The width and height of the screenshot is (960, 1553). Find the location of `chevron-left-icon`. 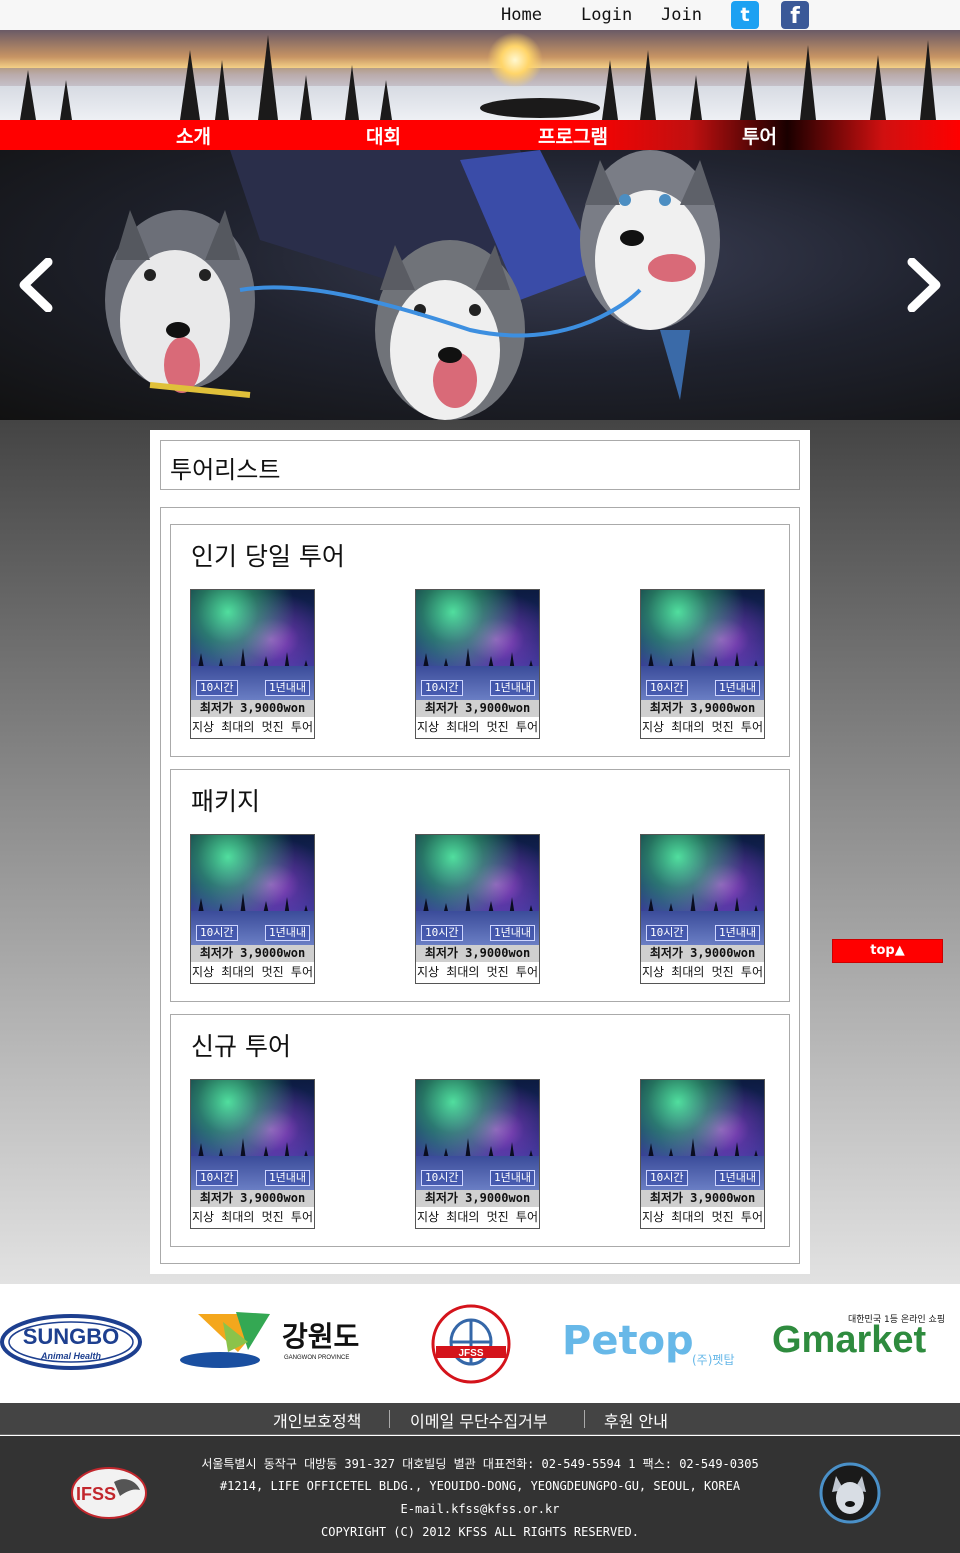

chevron-left-icon is located at coordinates (36, 285).